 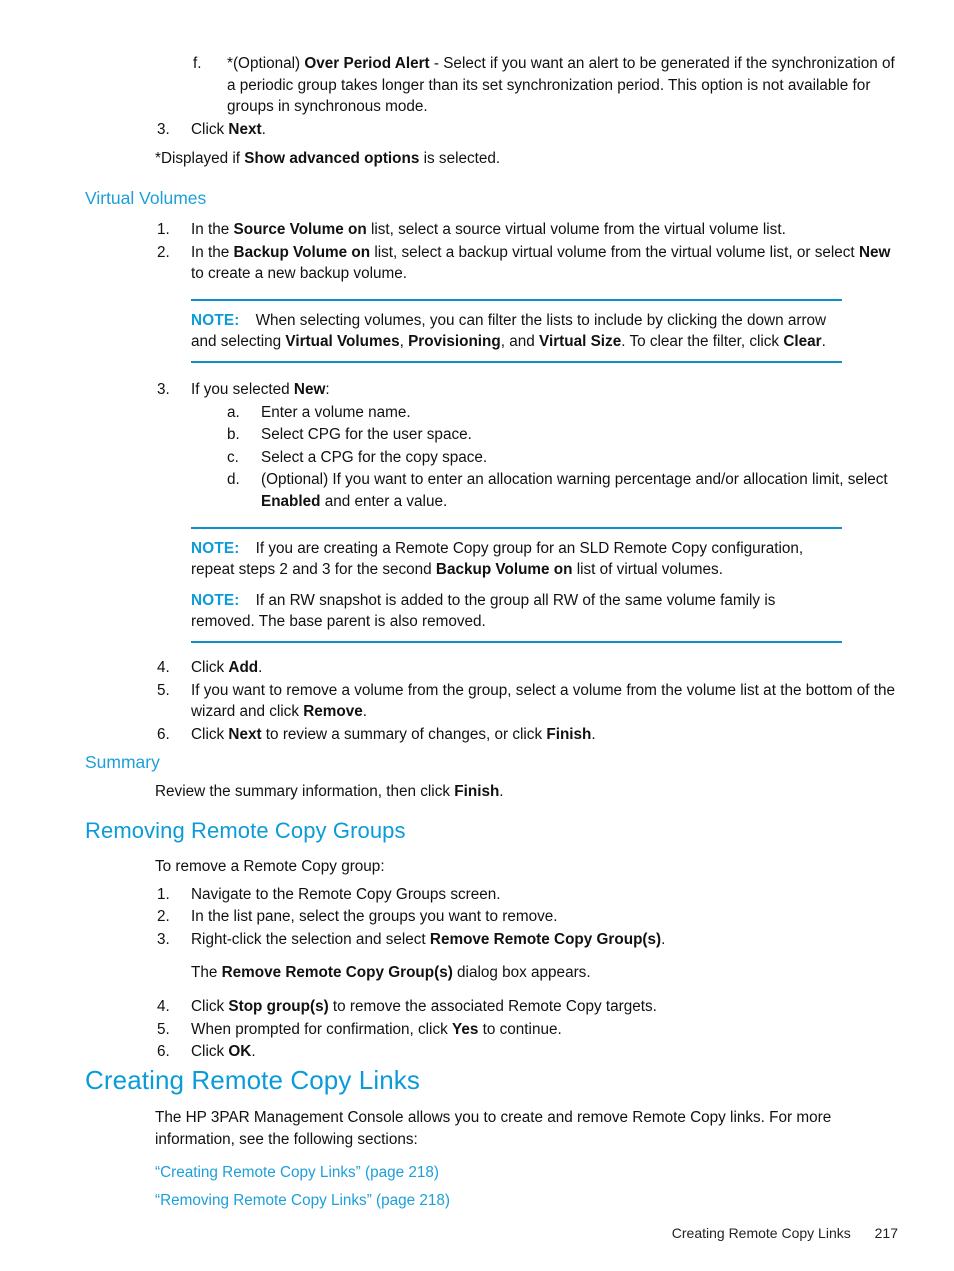 What do you see at coordinates (384, 501) in the screenshot?
I see `text-run: and enter a value.` at bounding box center [384, 501].